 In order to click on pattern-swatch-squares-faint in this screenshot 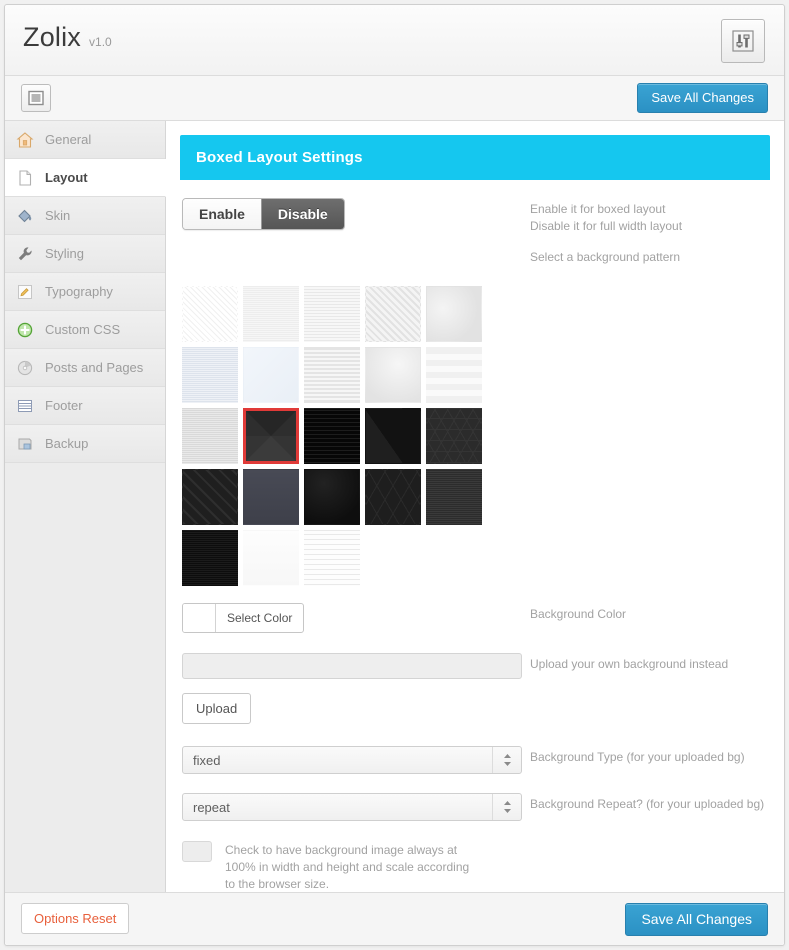, I will do `click(454, 375)`.